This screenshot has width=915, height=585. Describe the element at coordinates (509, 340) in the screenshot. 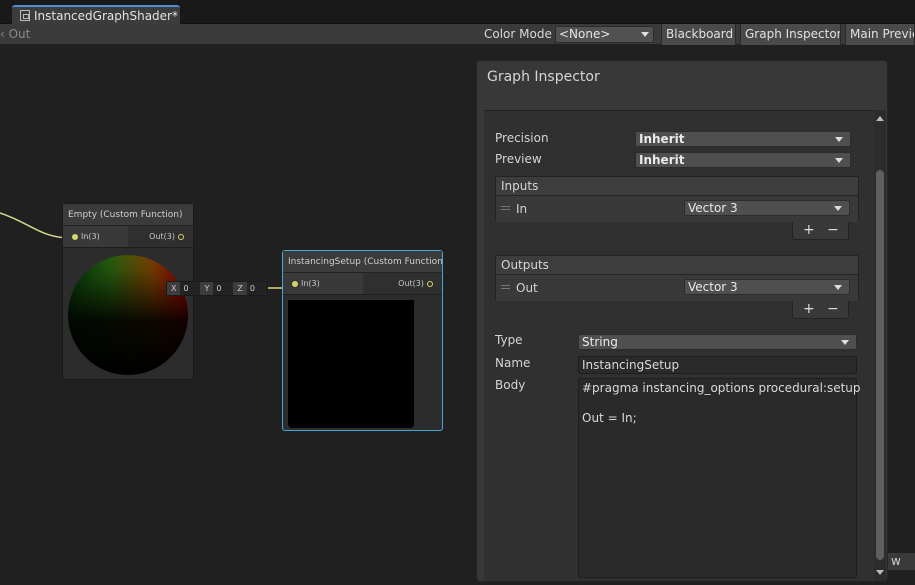

I see `type-label: Type` at that location.